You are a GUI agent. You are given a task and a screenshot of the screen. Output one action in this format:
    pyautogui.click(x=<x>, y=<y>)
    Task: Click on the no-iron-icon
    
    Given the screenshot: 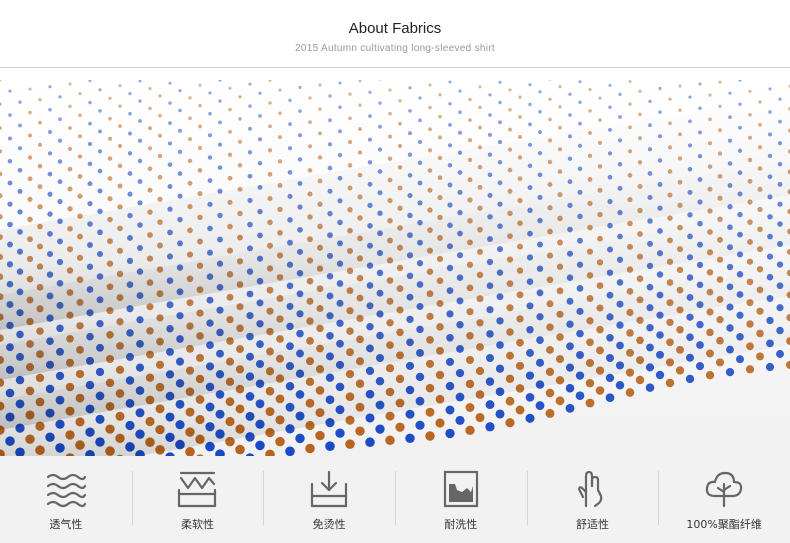 What is the action you would take?
    pyautogui.click(x=329, y=489)
    